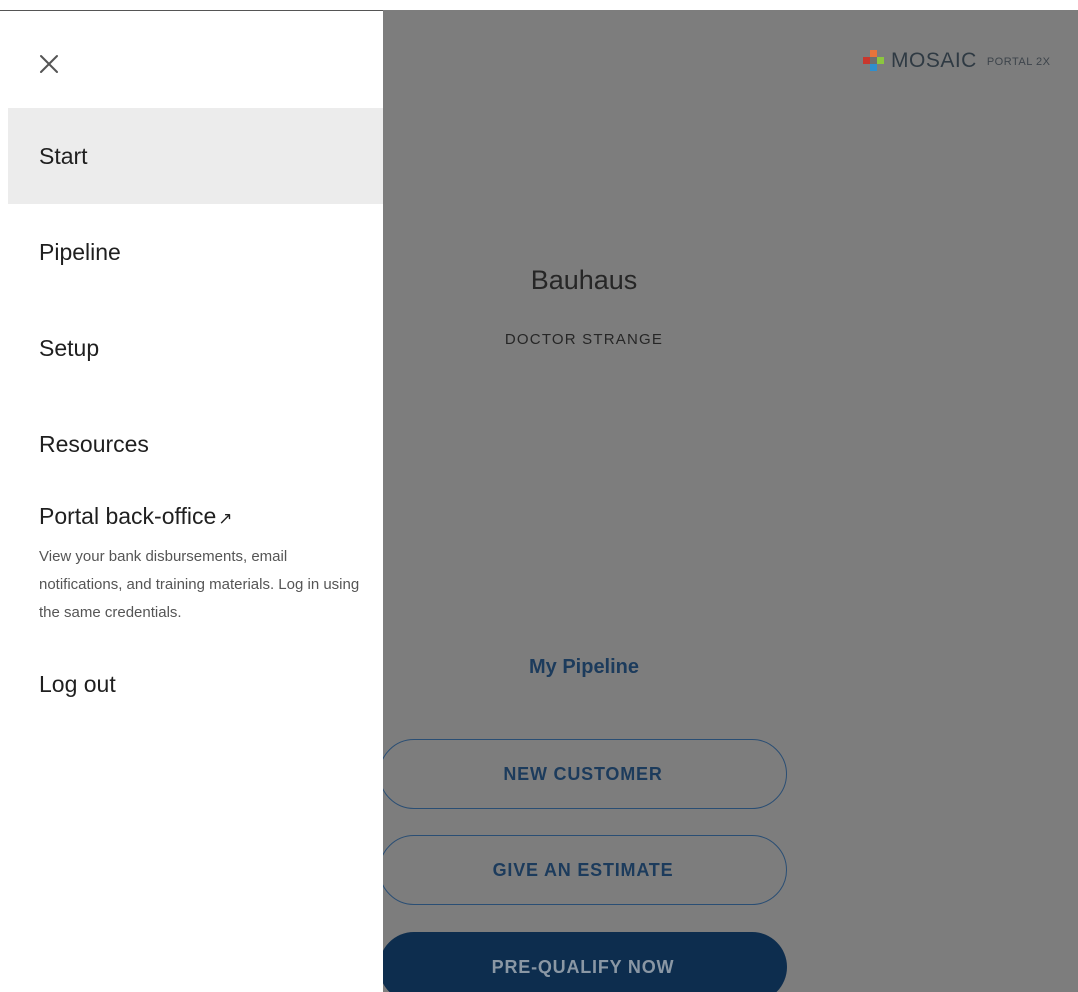 The width and height of the screenshot is (1078, 992). I want to click on give-estimate-button: GIVE AN ESTIMATE, so click(585, 870).